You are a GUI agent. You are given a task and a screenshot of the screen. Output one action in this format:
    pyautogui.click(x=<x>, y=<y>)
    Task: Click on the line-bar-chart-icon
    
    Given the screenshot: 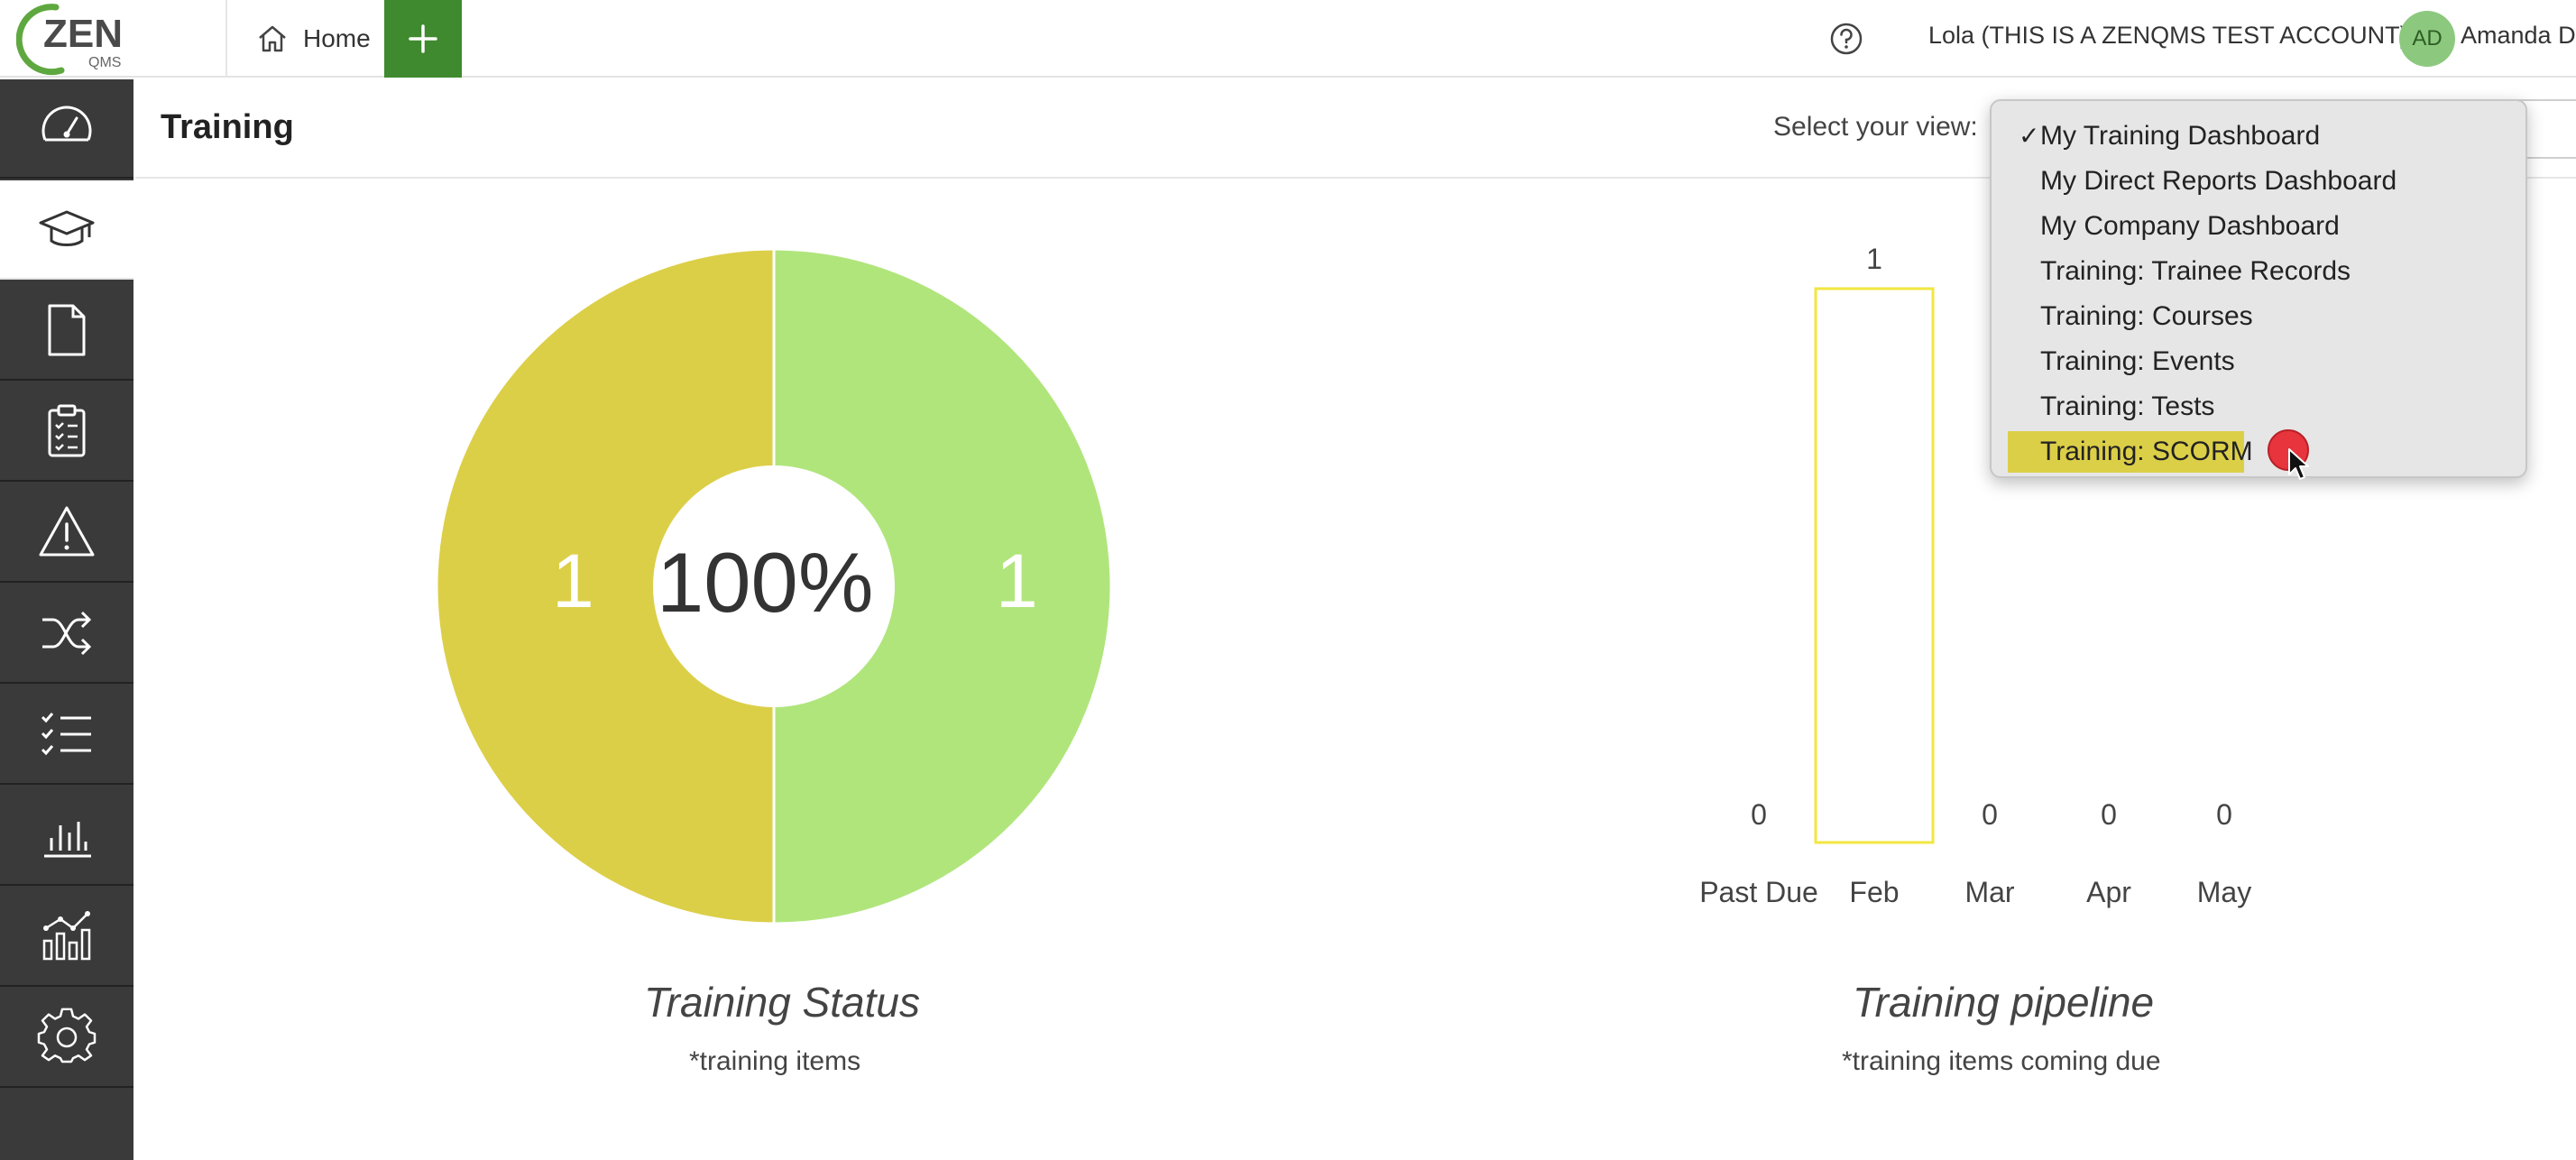 What is the action you would take?
    pyautogui.click(x=66, y=936)
    